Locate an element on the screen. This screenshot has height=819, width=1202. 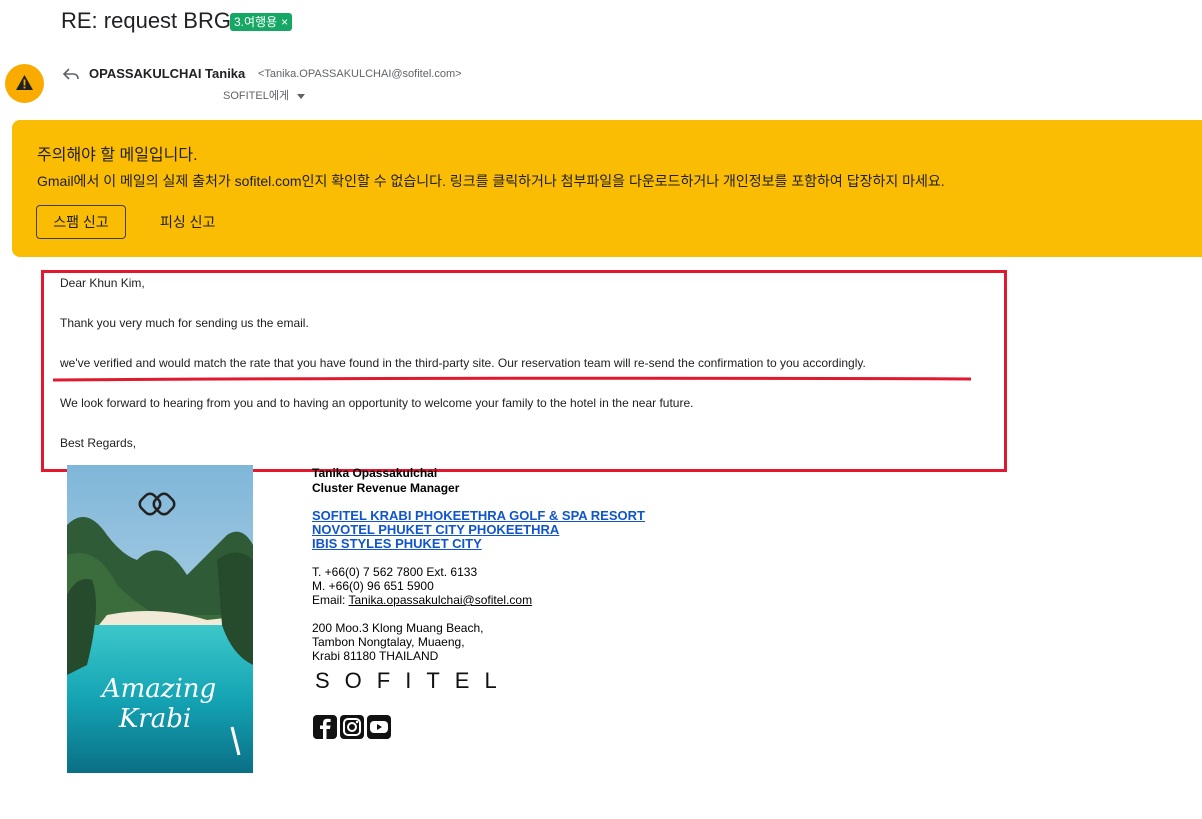
address-line-3: Krabi 81180 THAILAND is located at coordinates (375, 656).